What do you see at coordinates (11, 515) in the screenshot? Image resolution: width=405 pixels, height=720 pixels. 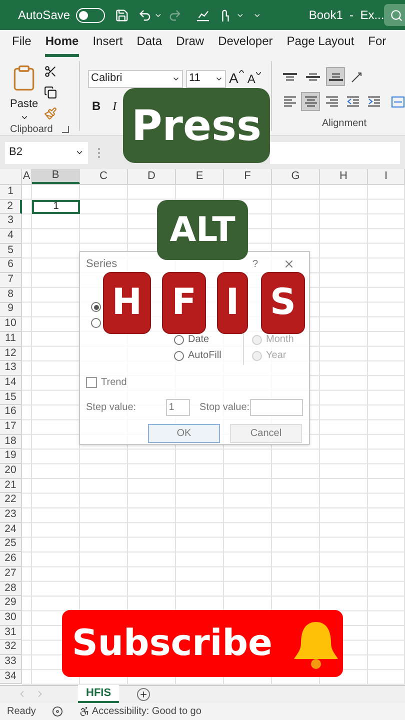 I see `row-header: 23` at bounding box center [11, 515].